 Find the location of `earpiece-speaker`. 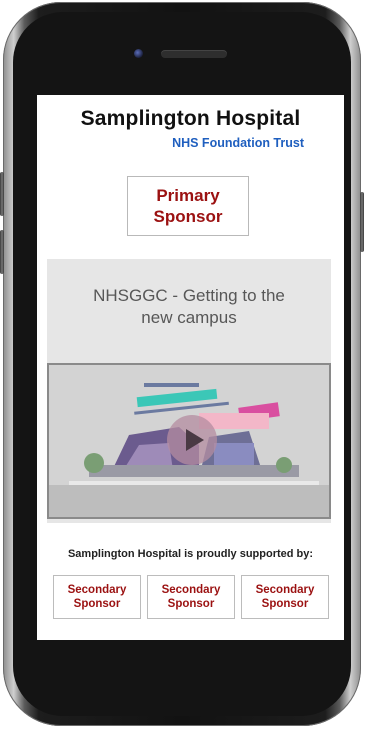

earpiece-speaker is located at coordinates (194, 54).